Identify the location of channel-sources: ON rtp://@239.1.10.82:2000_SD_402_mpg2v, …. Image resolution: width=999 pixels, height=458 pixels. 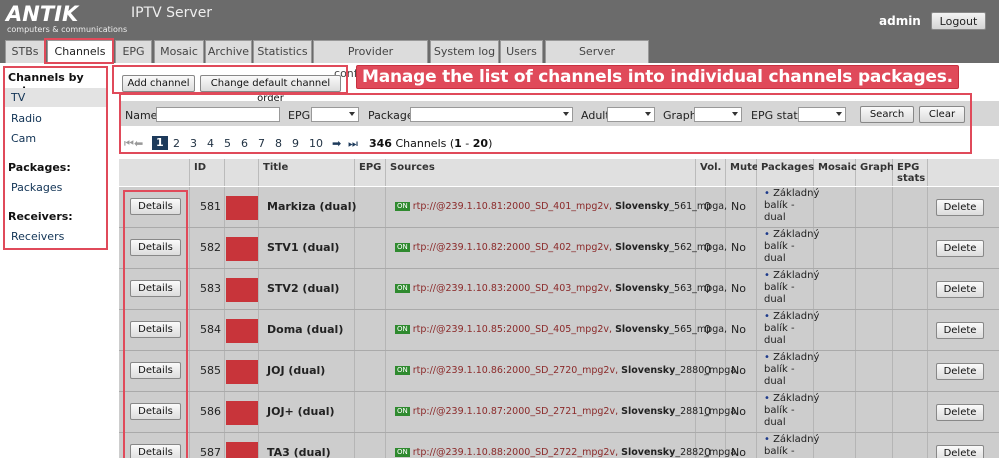
(561, 247).